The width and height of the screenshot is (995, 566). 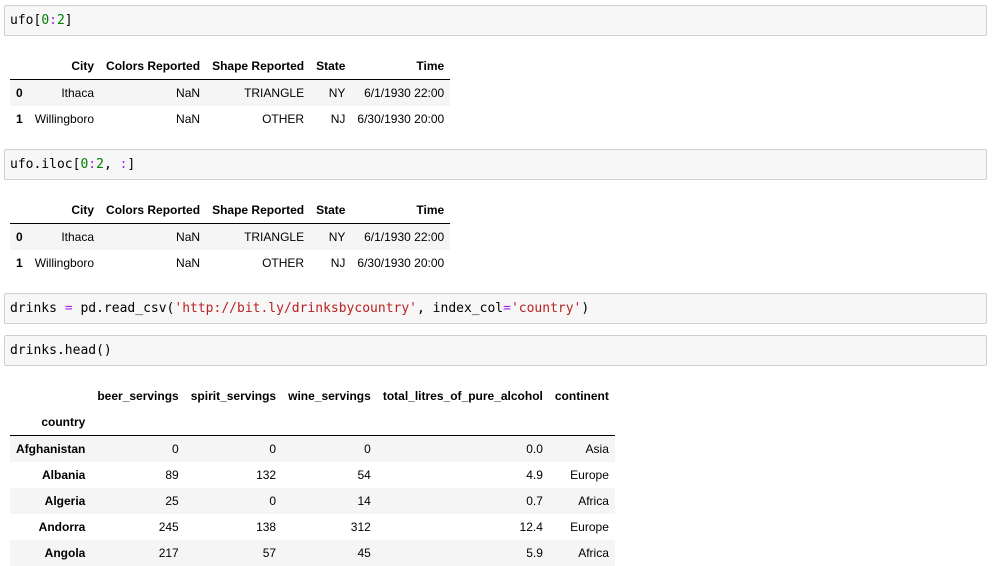 I want to click on table-cell: 245, so click(x=168, y=527).